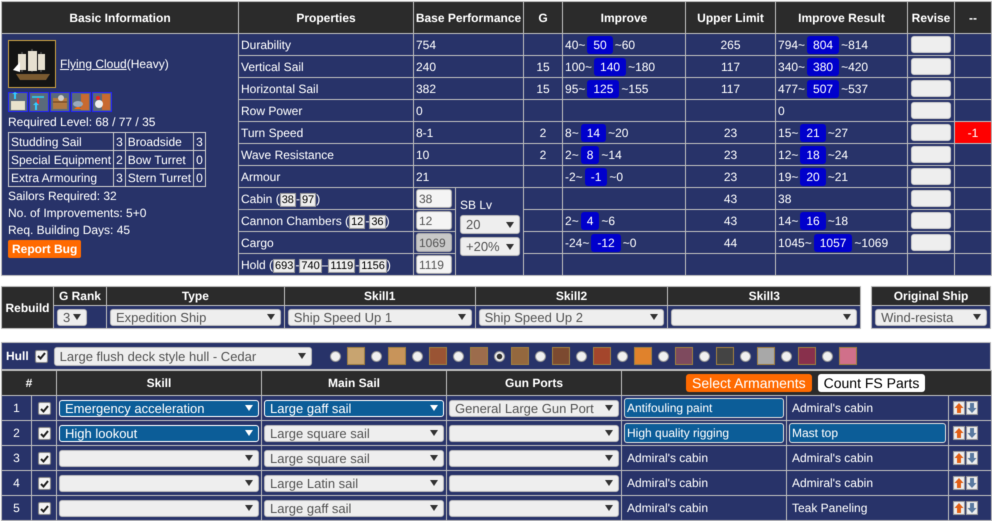 The height and width of the screenshot is (521, 992). Describe the element at coordinates (931, 317) in the screenshot. I see `dropdown: Wind-resista` at that location.